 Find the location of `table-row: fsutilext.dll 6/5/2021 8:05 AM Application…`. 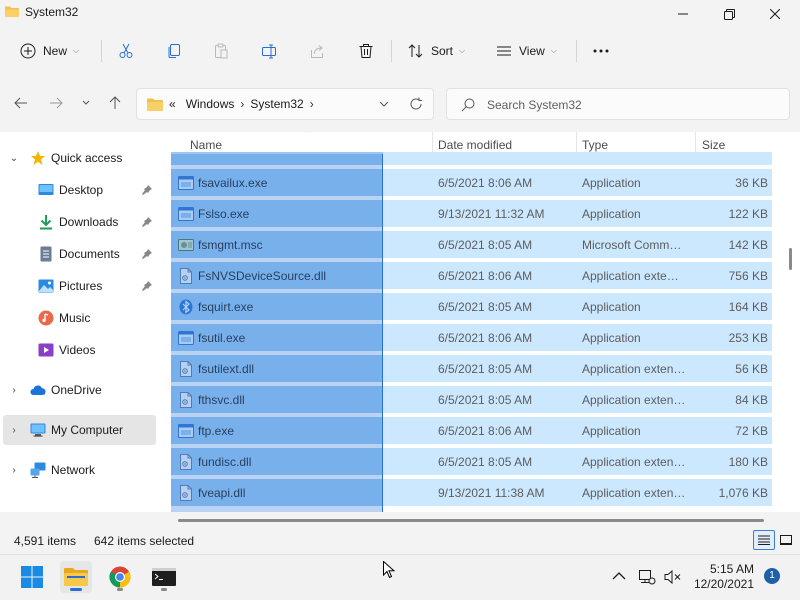

table-row: fsutilext.dll 6/5/2021 8:05 AM Application… is located at coordinates (471, 368).